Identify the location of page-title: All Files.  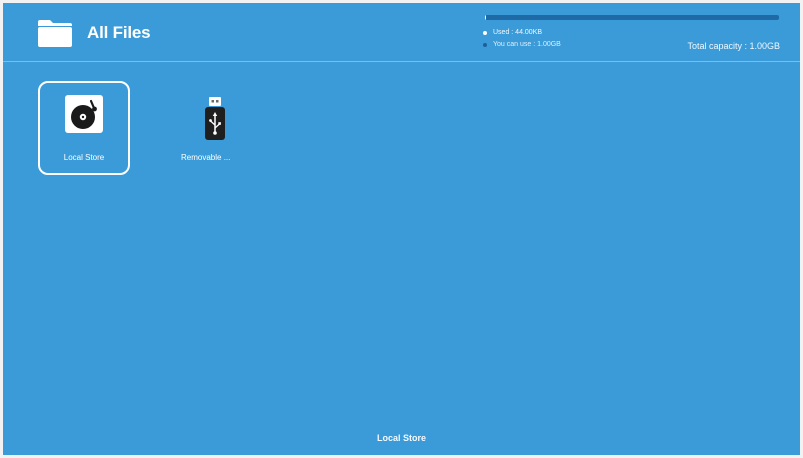
(119, 32).